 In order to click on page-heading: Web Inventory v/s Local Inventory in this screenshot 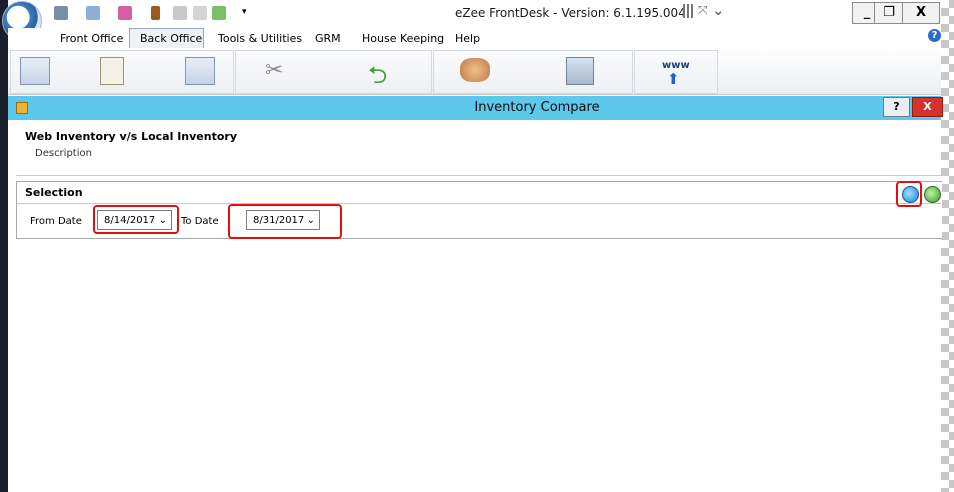, I will do `click(131, 136)`.